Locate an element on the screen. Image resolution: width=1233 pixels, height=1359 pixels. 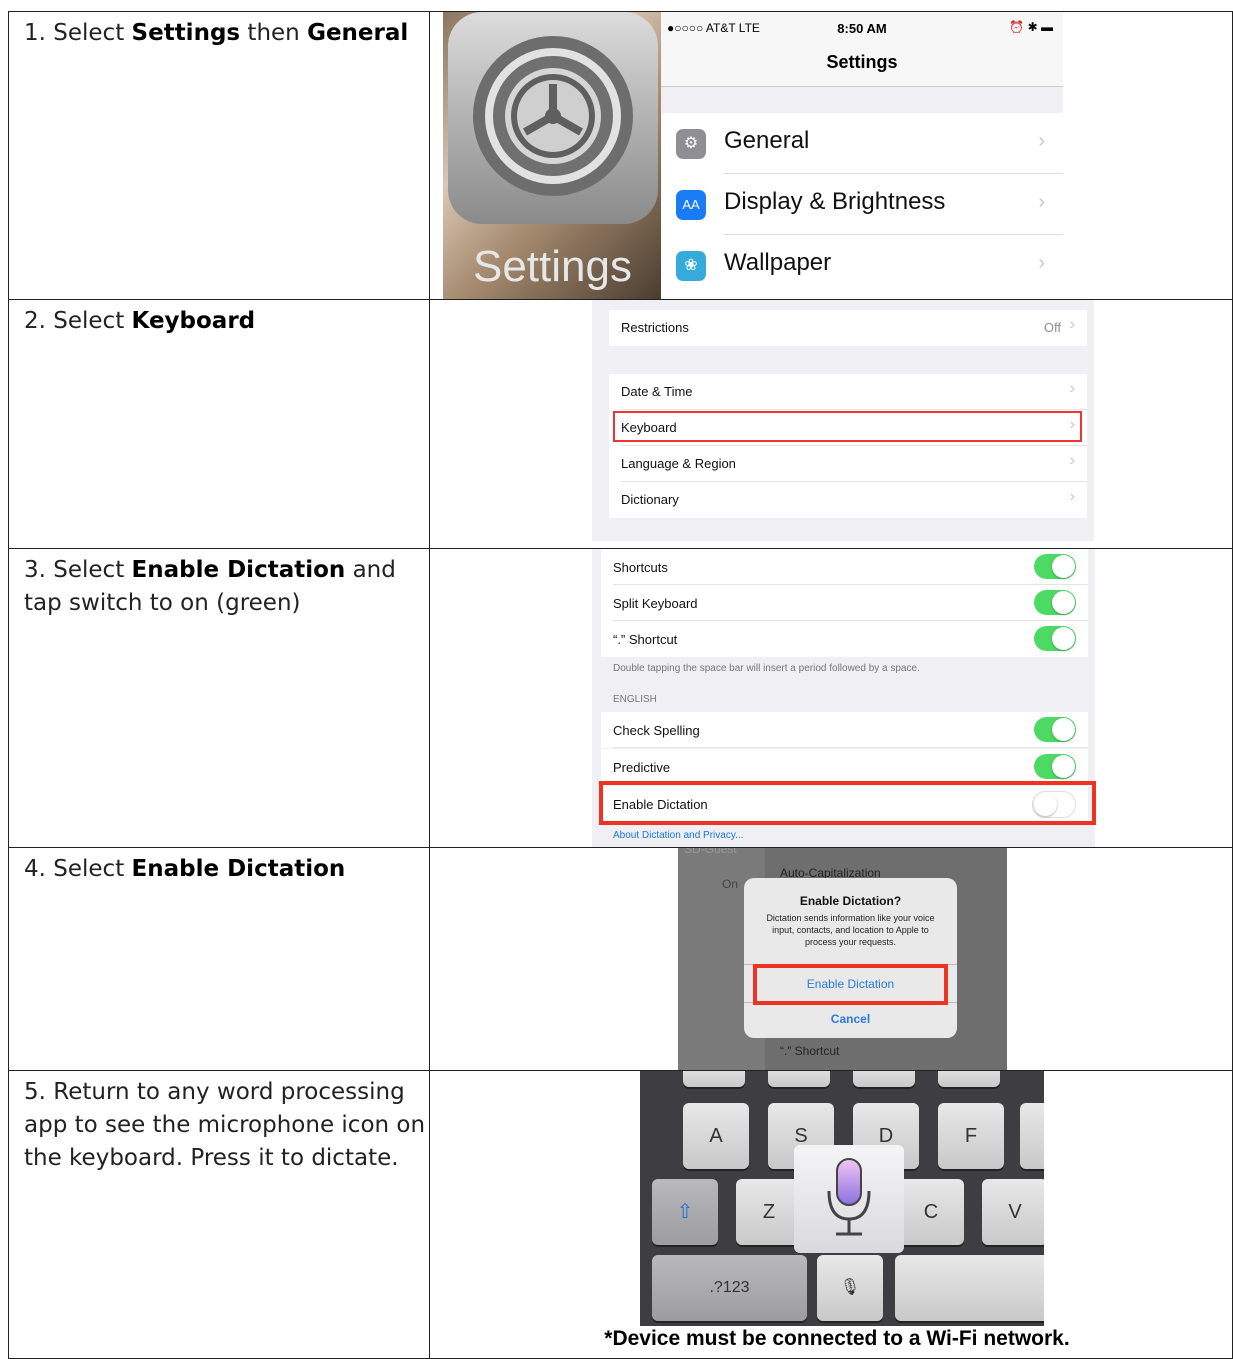
settings-app-label: Settings is located at coordinates (552, 266).